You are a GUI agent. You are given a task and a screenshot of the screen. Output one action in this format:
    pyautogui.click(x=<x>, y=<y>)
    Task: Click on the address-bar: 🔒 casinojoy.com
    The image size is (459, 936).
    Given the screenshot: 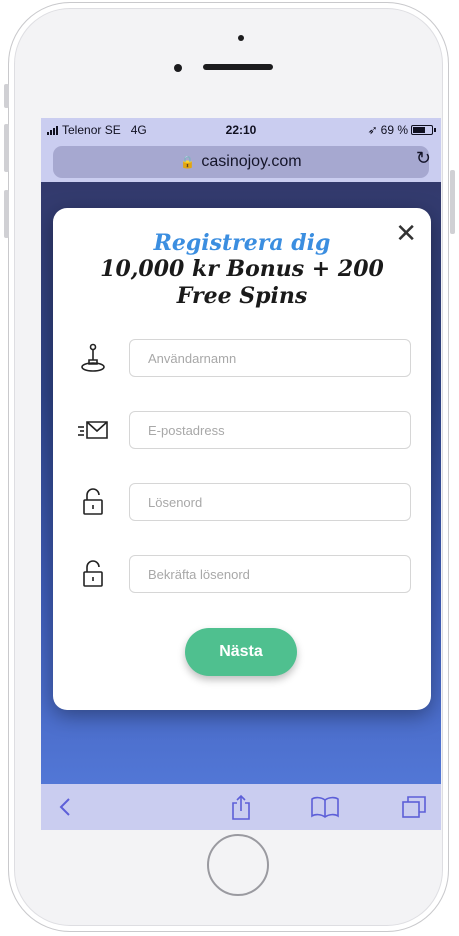 What is the action you would take?
    pyautogui.click(x=241, y=162)
    